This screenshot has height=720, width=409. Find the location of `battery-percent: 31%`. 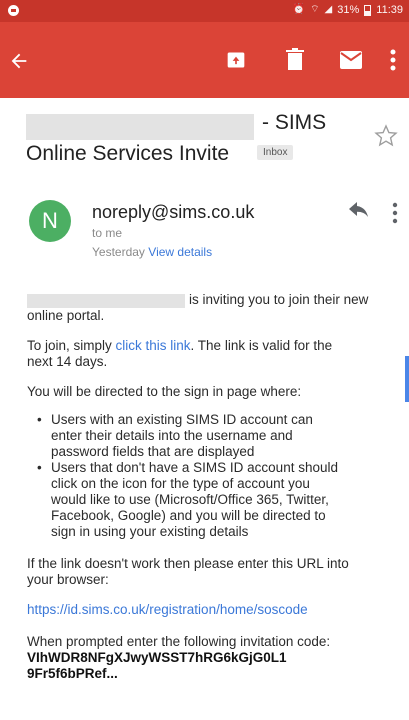

battery-percent: 31% is located at coordinates (348, 10).